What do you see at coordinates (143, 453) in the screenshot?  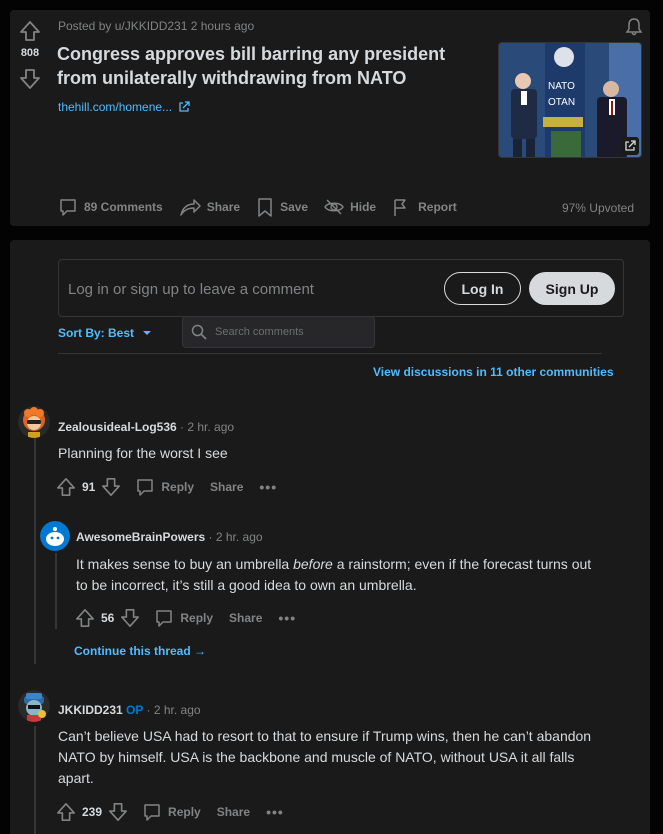 I see `comment-body: Planning for the worst I see` at bounding box center [143, 453].